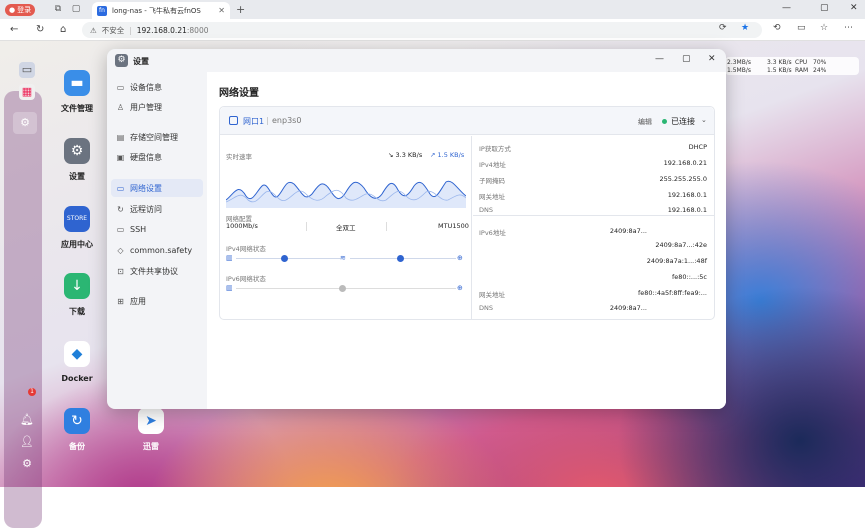 Image resolution: width=865 pixels, height=528 pixels. I want to click on sidebar-item-safety: ◇ common.safety, so click(157, 250).